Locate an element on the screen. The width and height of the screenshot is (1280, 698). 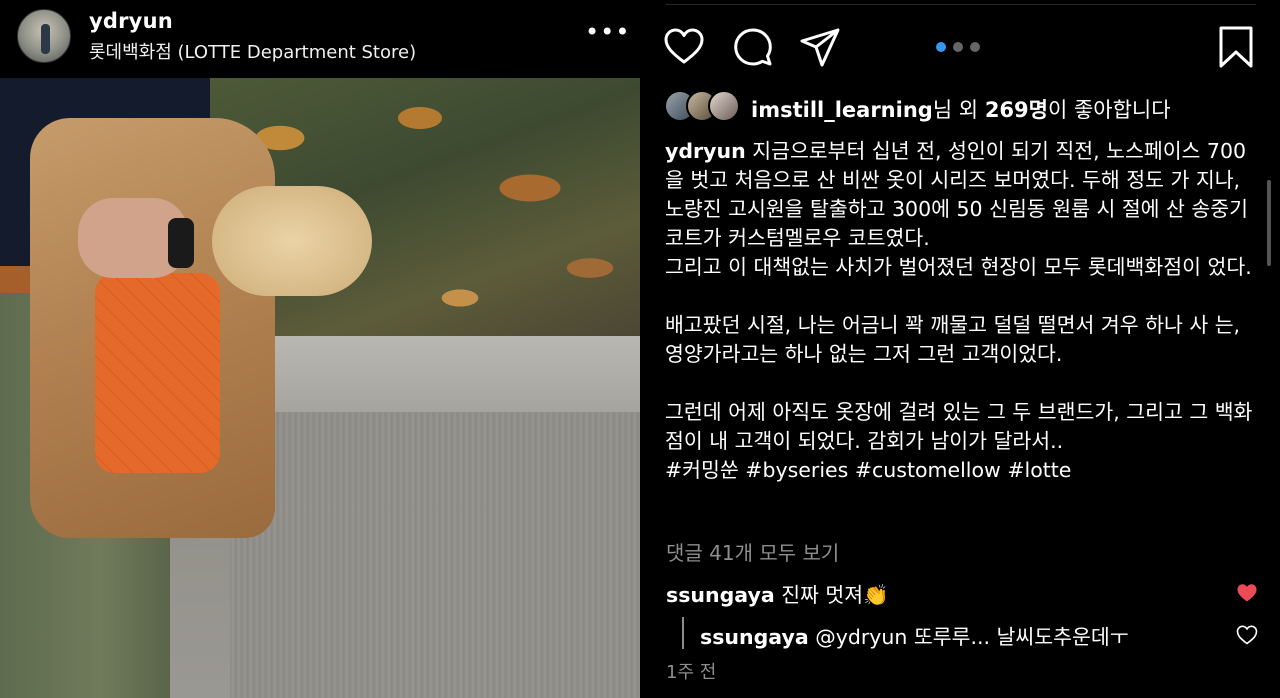
photo-wall is located at coordinates (435, 555).